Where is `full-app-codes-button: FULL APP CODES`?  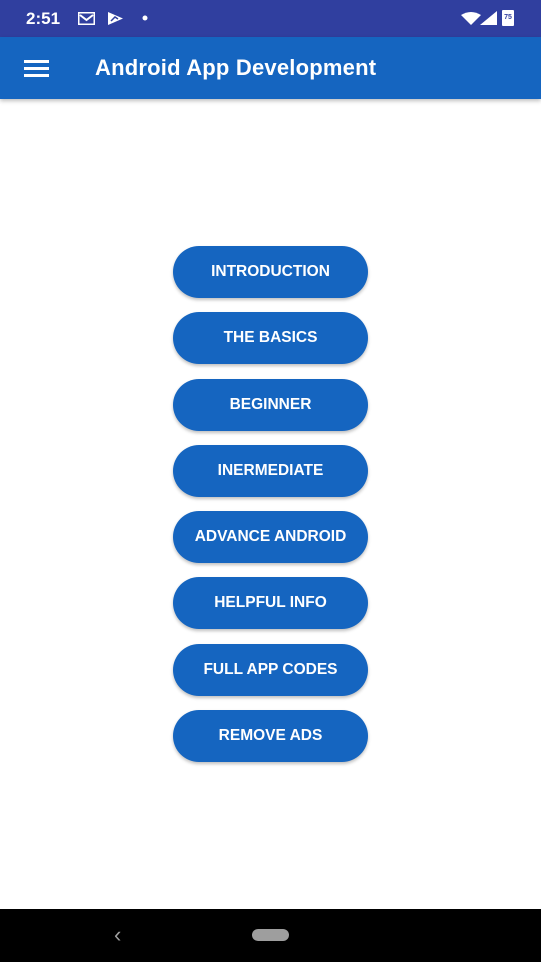 full-app-codes-button: FULL APP CODES is located at coordinates (270, 669).